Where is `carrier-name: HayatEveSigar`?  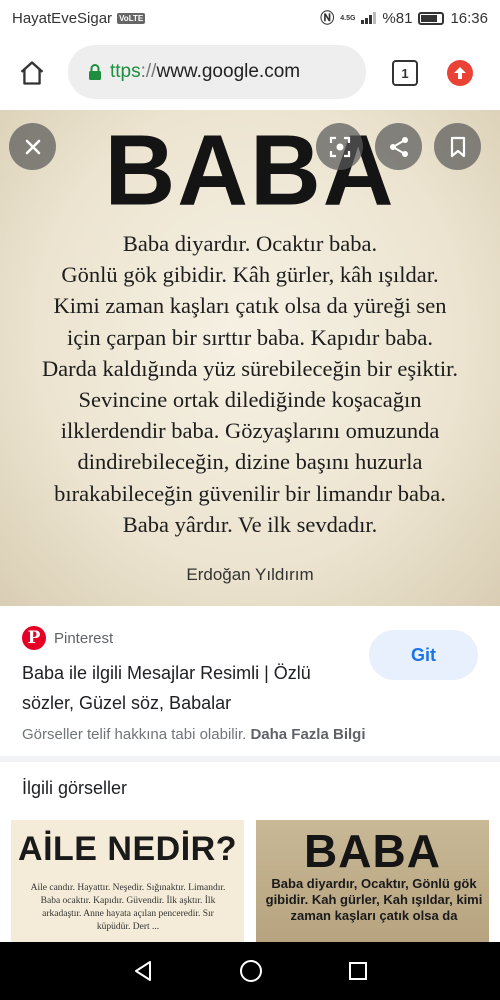 carrier-name: HayatEveSigar is located at coordinates (62, 18).